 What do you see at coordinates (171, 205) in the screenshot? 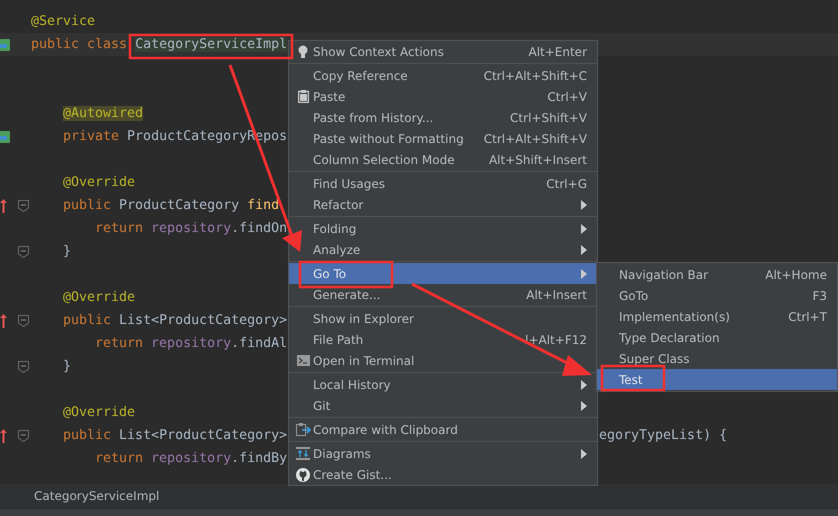
I see `code-line: public ProductCategory find` at bounding box center [171, 205].